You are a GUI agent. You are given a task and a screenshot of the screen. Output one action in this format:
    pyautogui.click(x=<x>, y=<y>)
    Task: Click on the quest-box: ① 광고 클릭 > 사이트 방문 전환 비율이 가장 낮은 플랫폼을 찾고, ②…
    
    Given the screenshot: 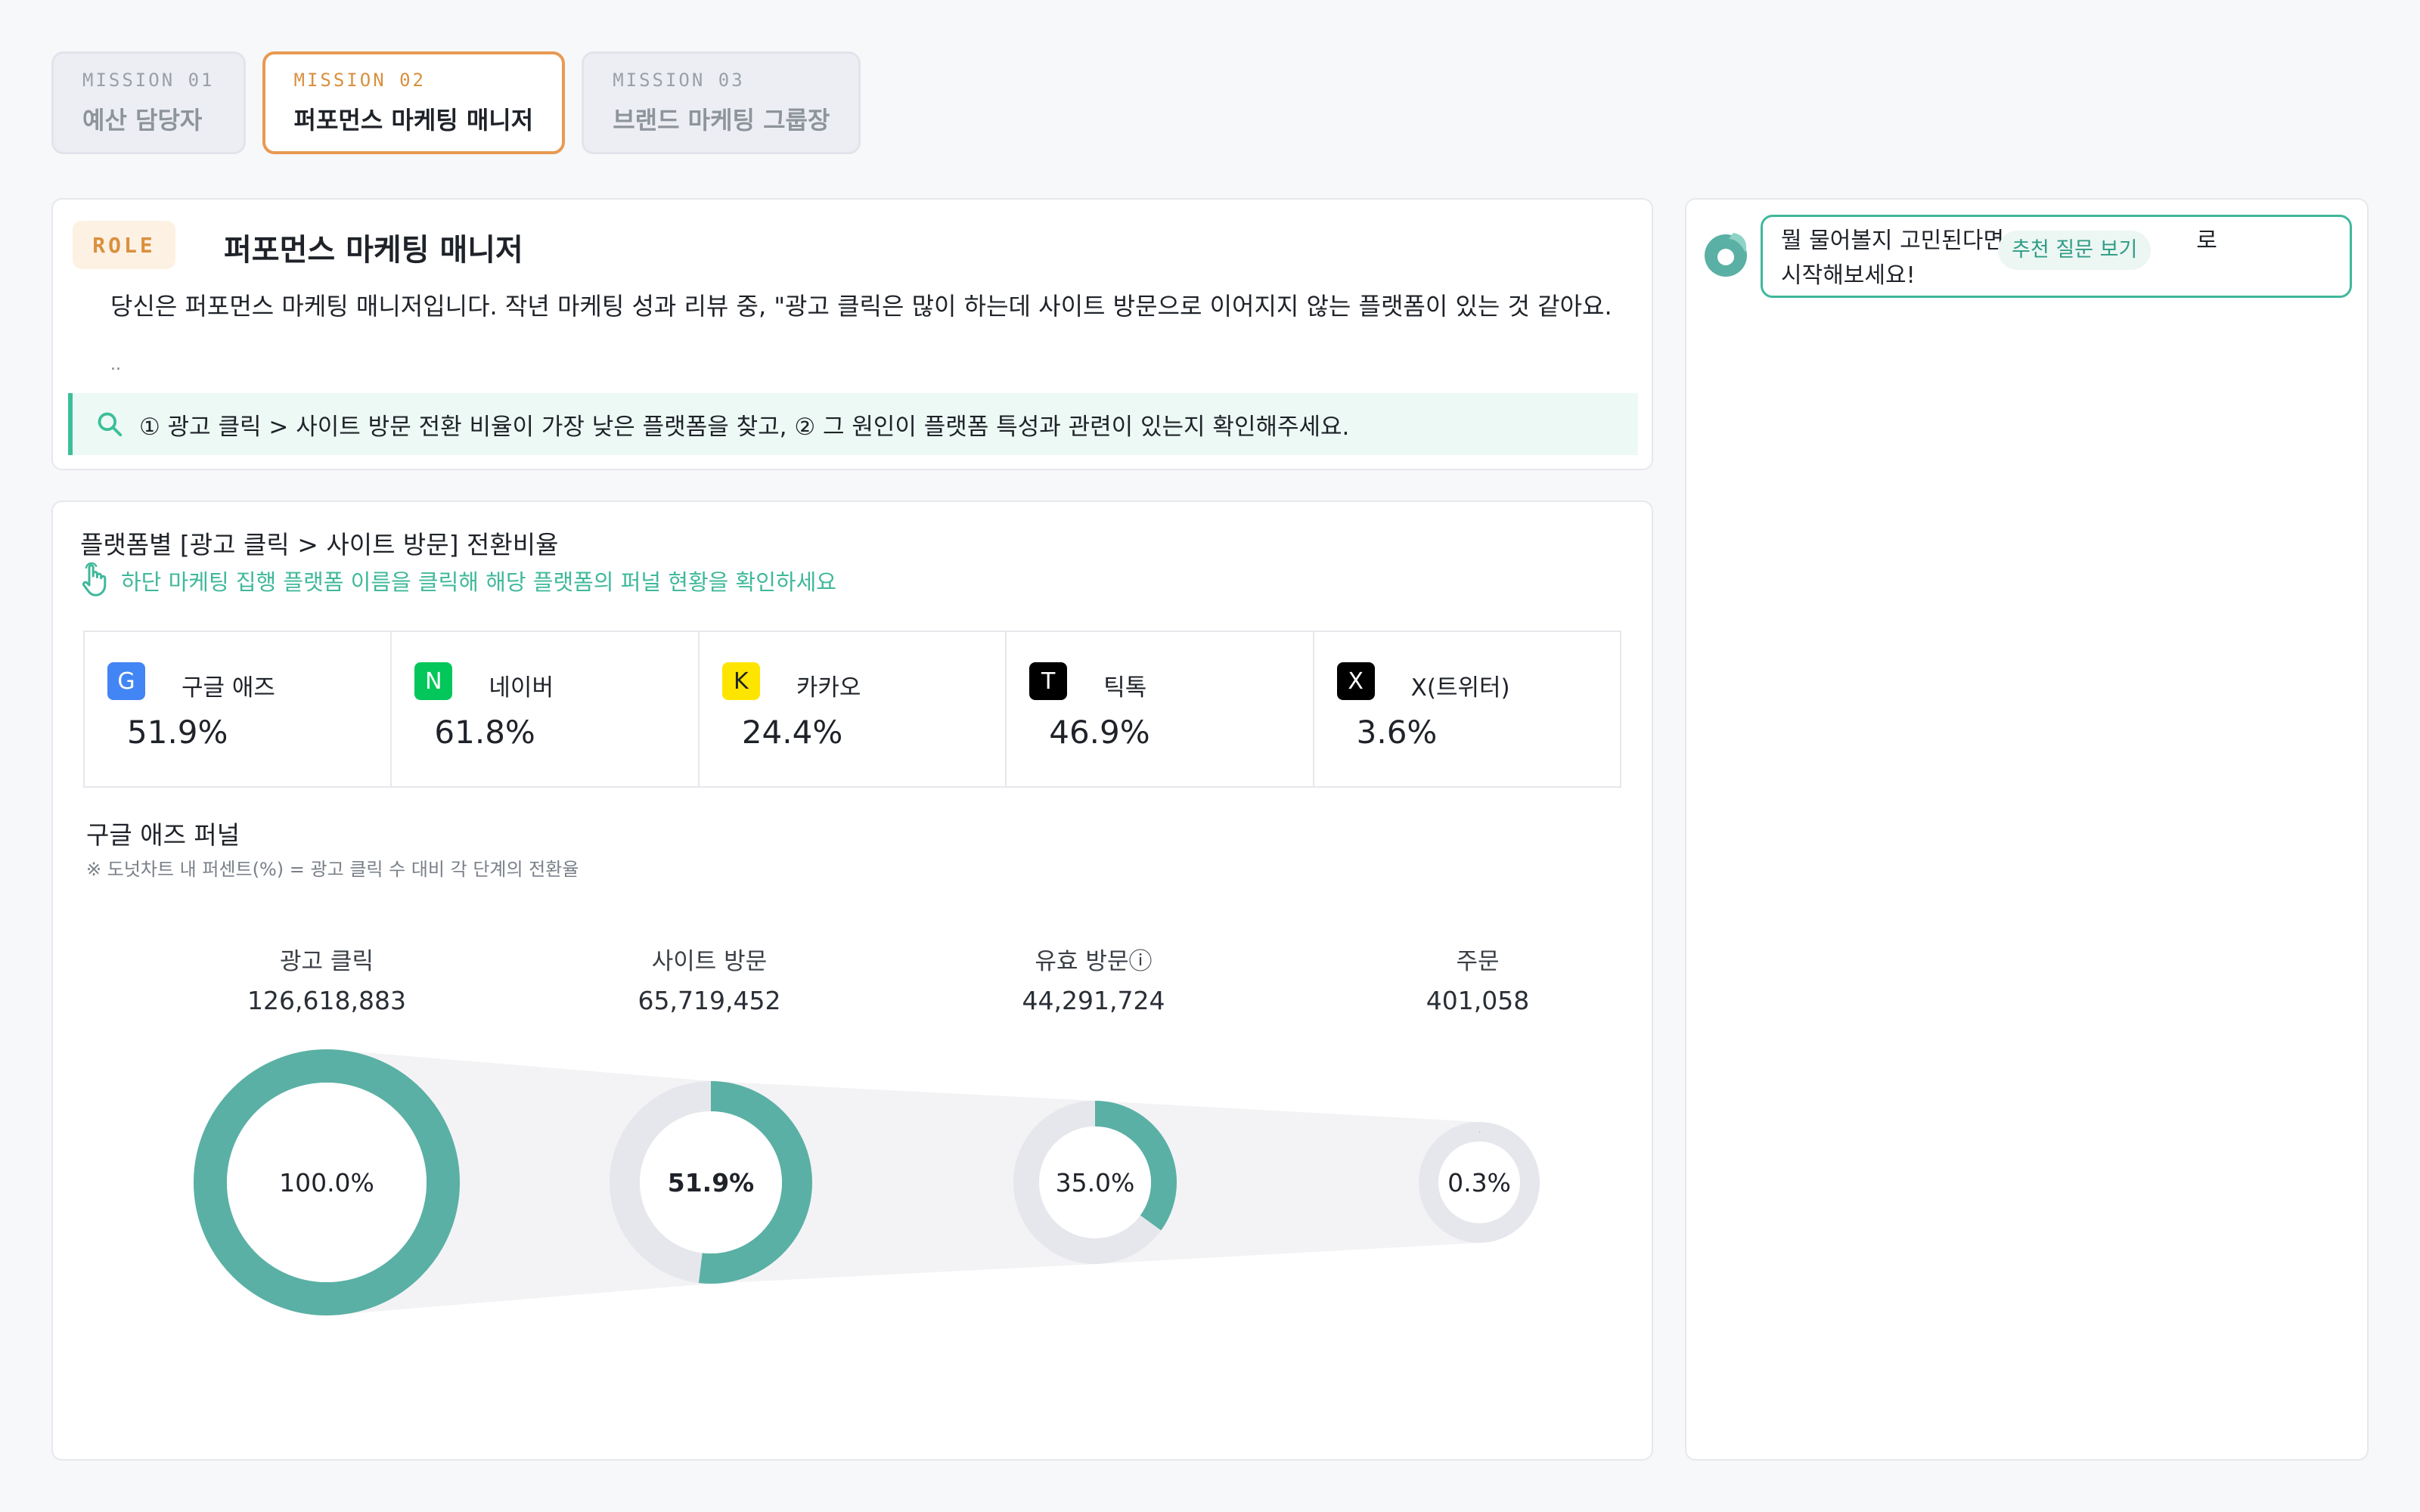 What is the action you would take?
    pyautogui.click(x=853, y=424)
    